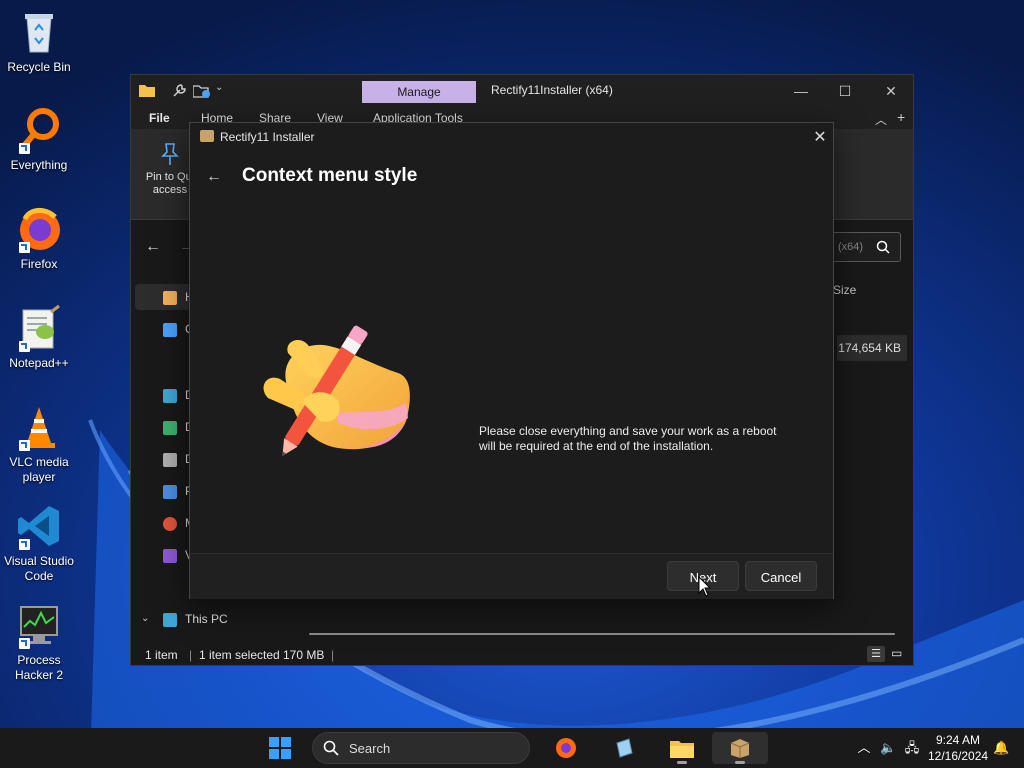 The height and width of the screenshot is (768, 1024). I want to click on quick-access-dropdown-icon: ⌄, so click(219, 87).